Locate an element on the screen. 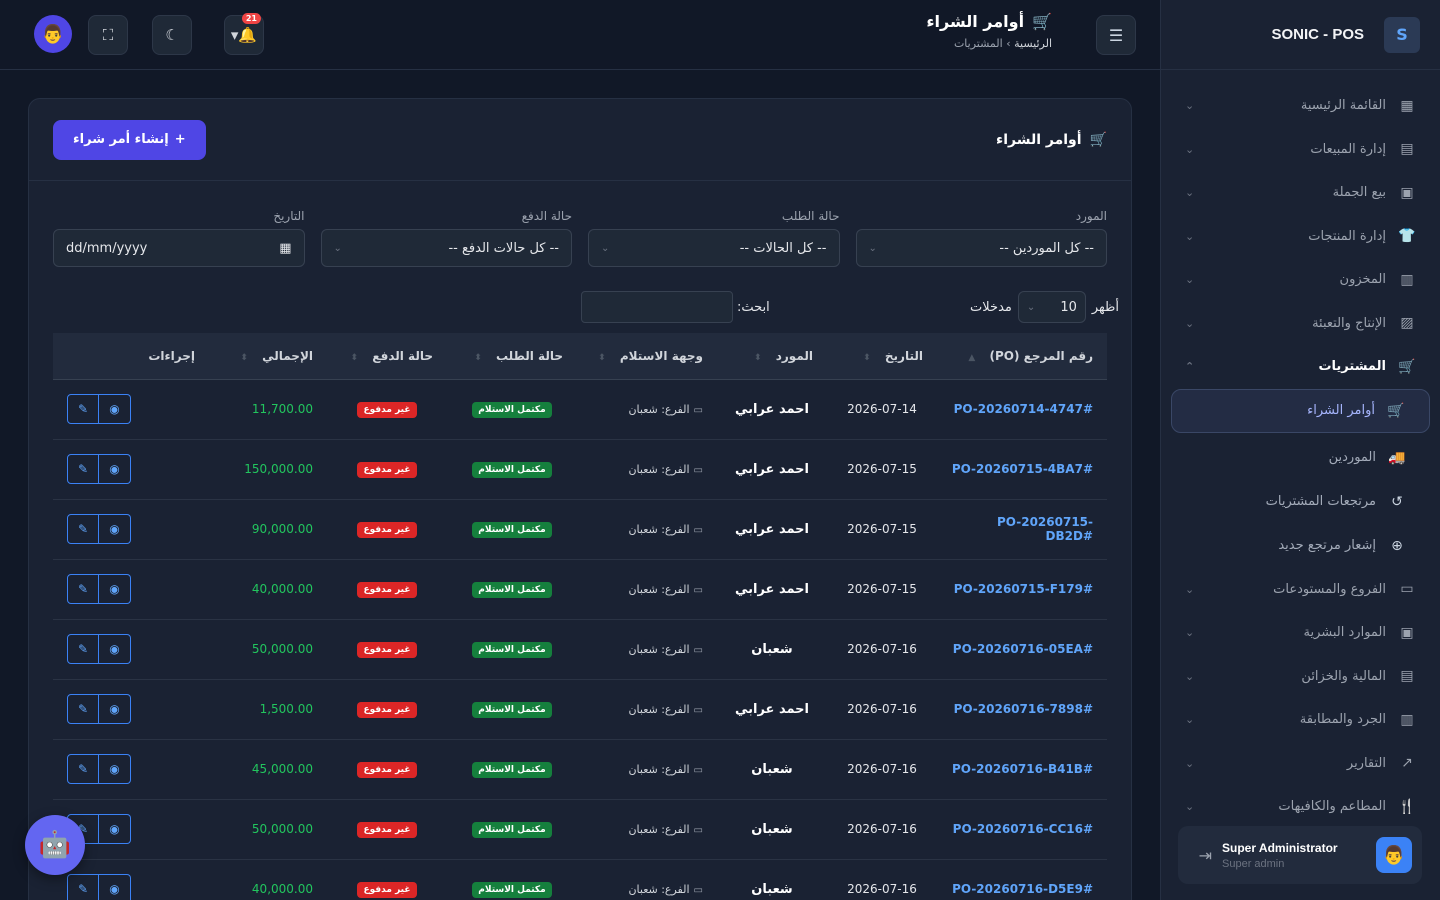 The image size is (1440, 900). fullscreen-button: ⛶ is located at coordinates (108, 35).